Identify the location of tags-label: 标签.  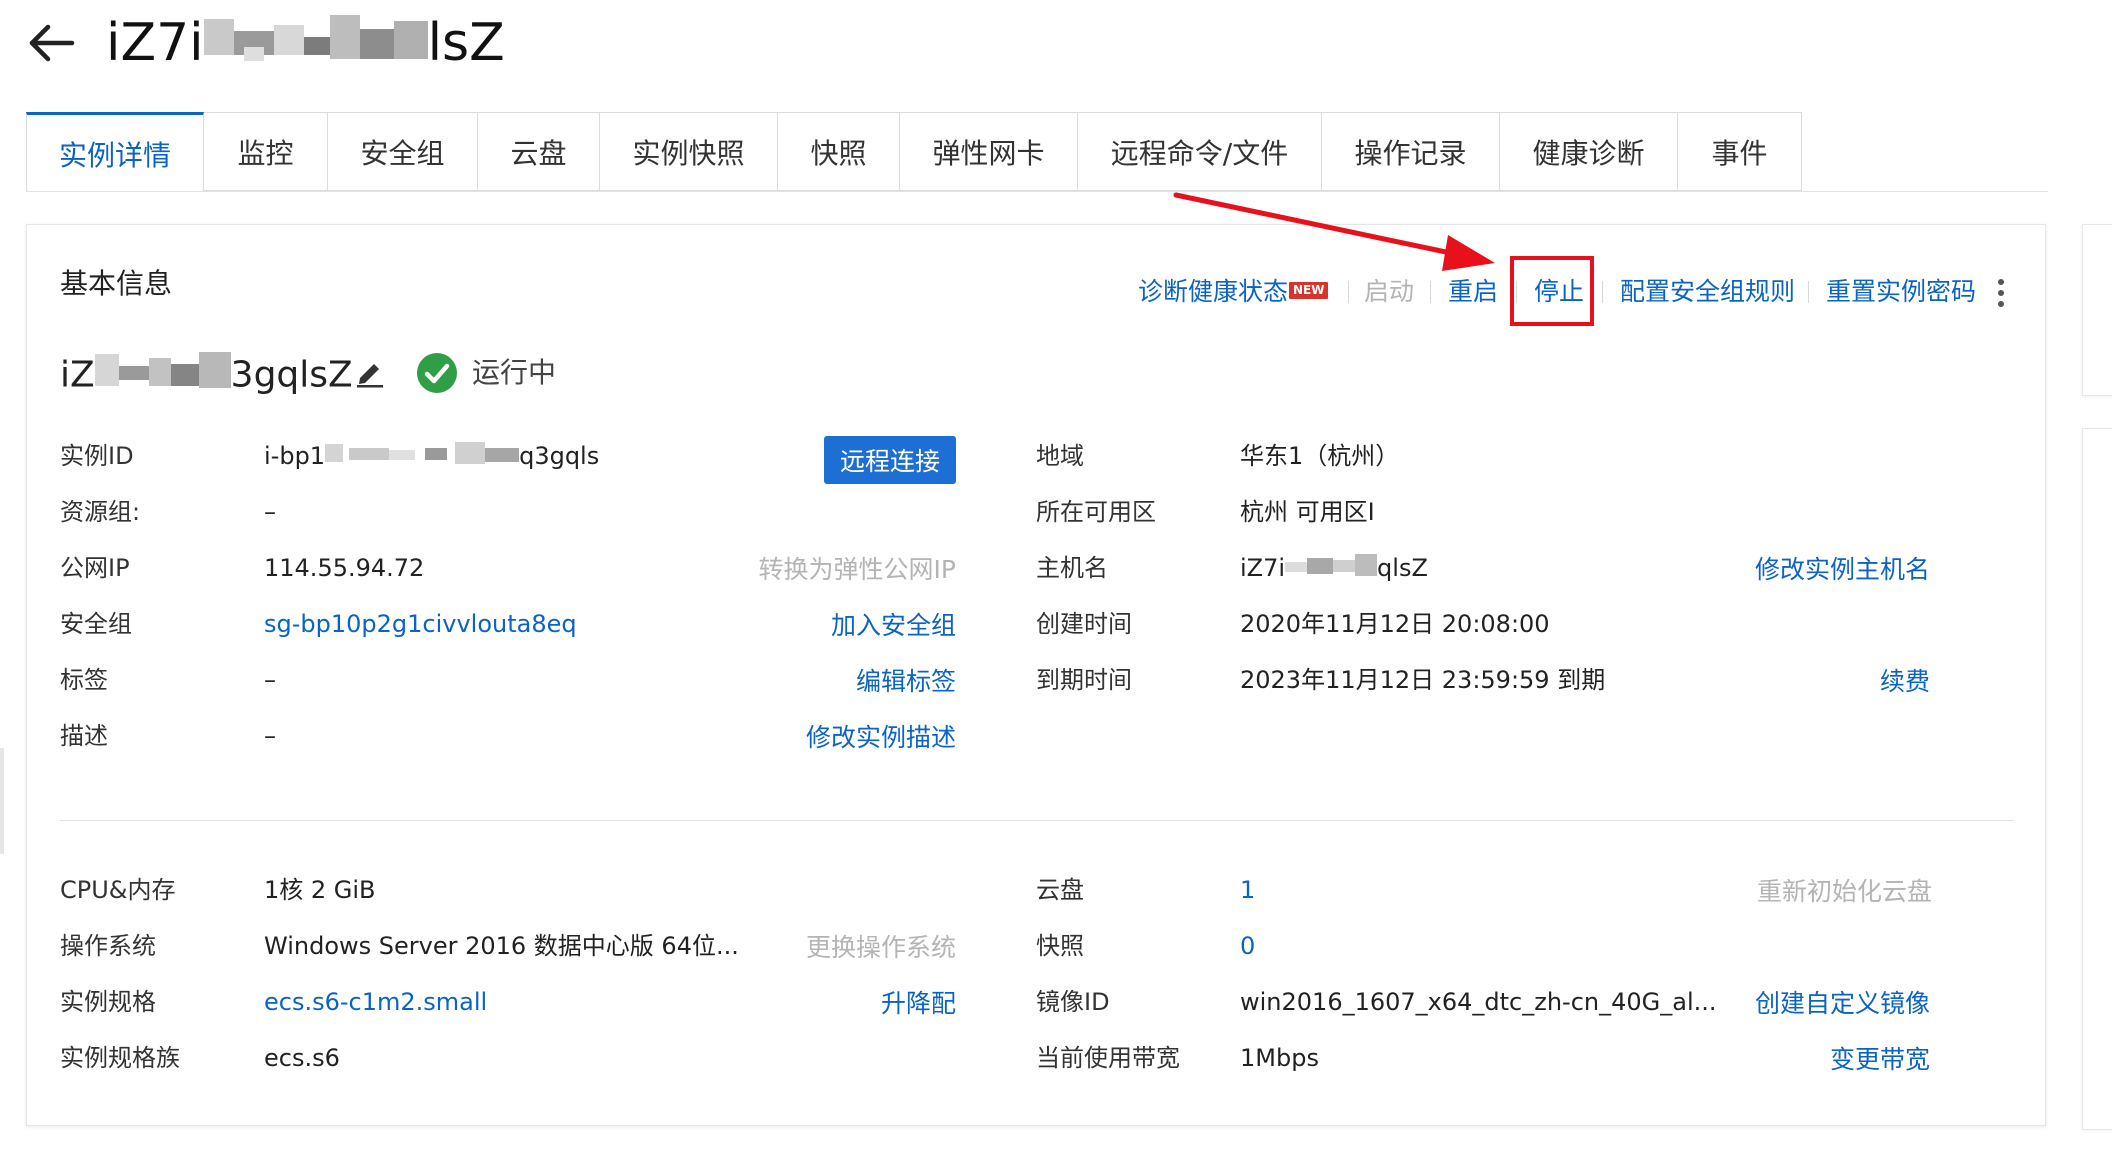
(84, 680).